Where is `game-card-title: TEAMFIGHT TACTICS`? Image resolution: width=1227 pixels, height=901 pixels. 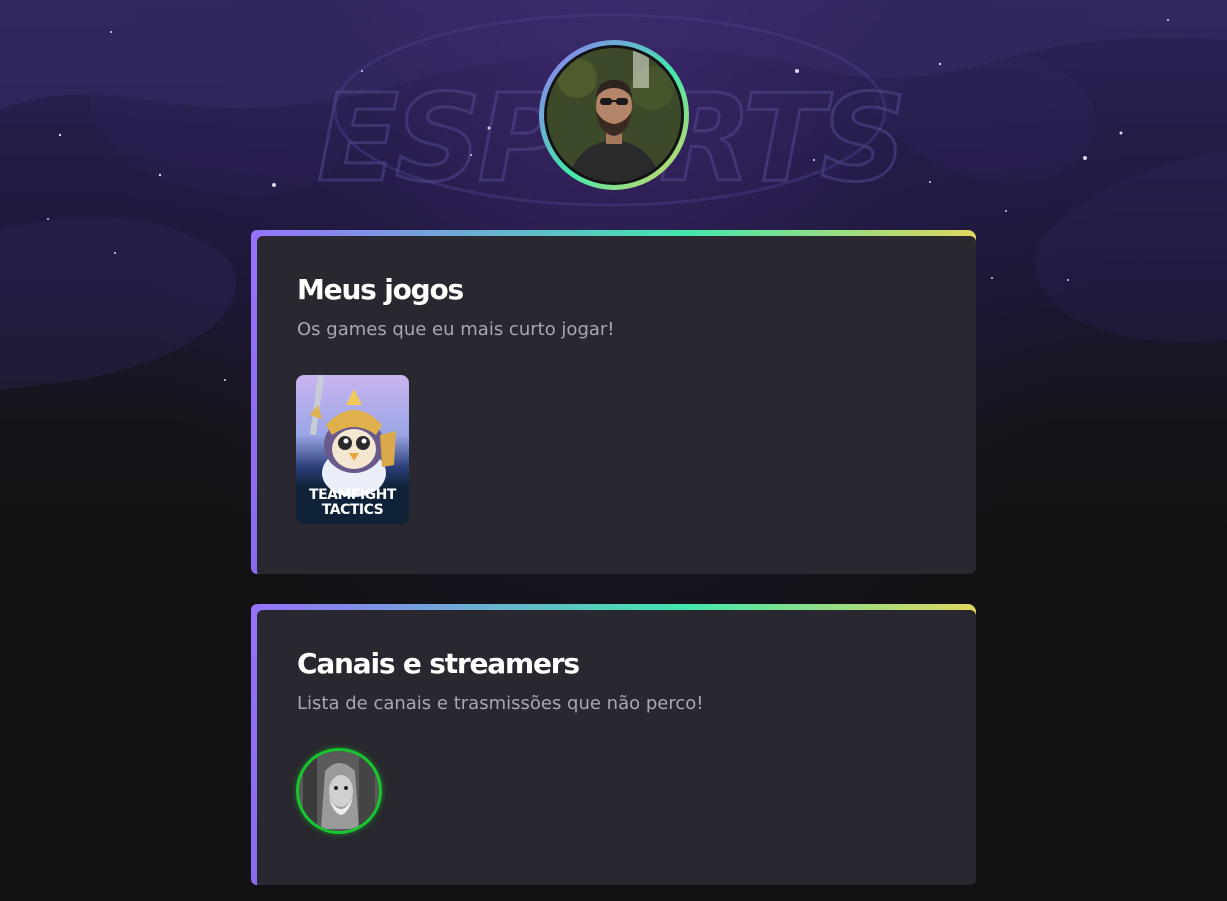 game-card-title: TEAMFIGHT TACTICS is located at coordinates (352, 503).